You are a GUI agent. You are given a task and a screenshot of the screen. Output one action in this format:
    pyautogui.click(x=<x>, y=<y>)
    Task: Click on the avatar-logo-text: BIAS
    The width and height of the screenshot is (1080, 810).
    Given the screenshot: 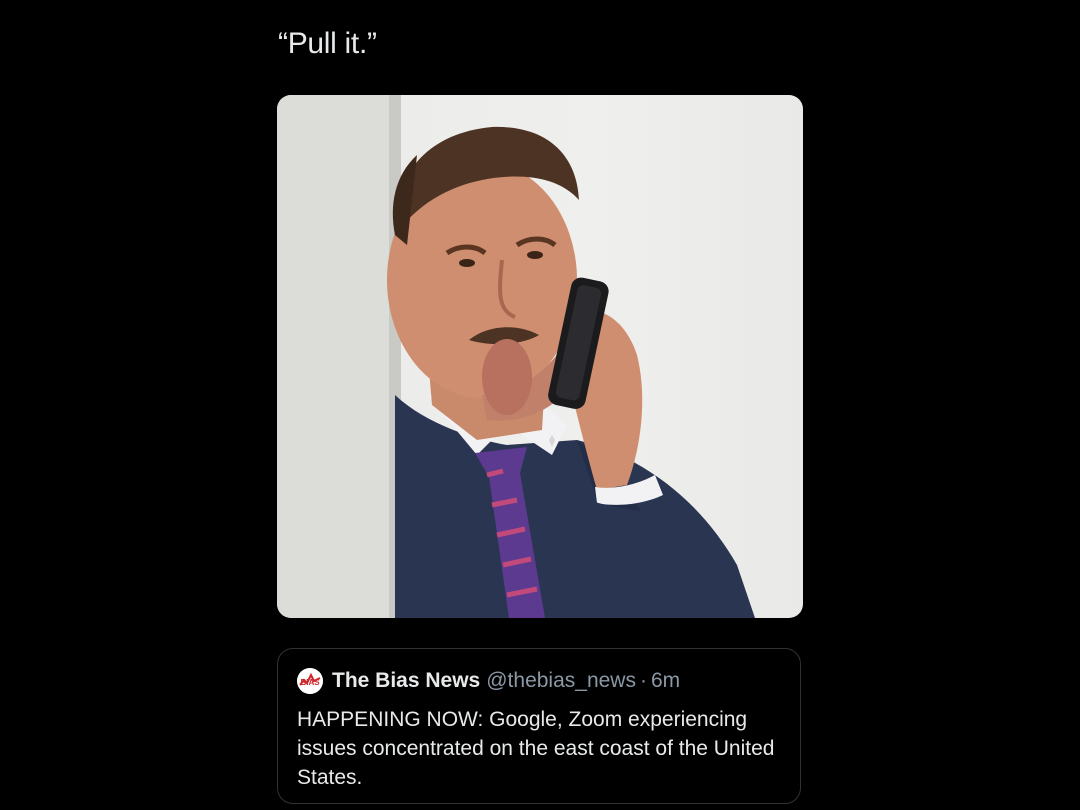 What is the action you would take?
    pyautogui.click(x=310, y=682)
    